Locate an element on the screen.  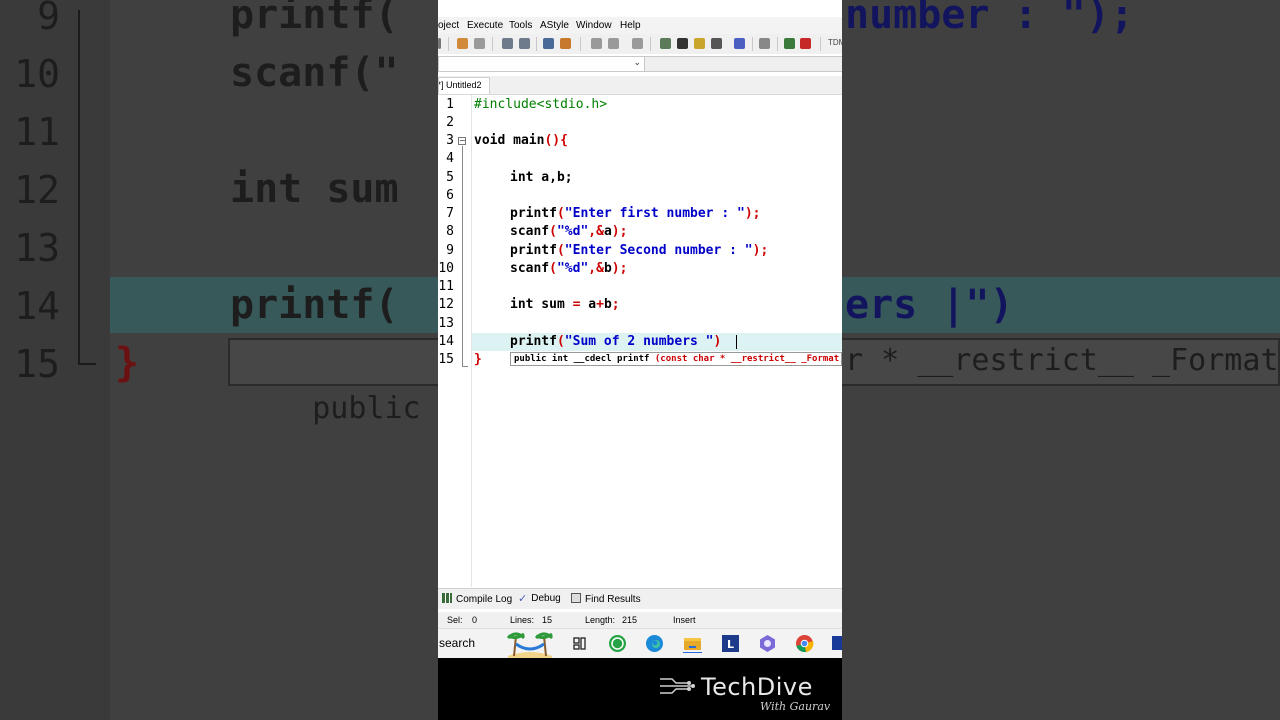
menu-help: Help is located at coordinates (630, 25).